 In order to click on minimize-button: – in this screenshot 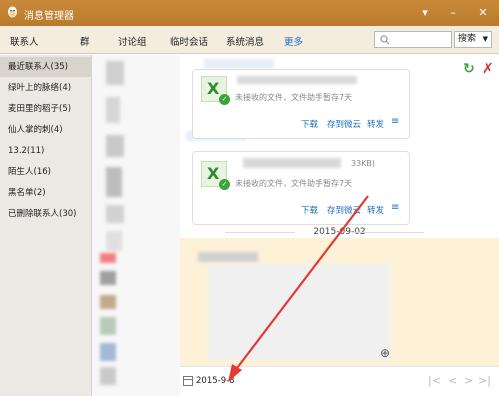, I will do `click(453, 12)`.